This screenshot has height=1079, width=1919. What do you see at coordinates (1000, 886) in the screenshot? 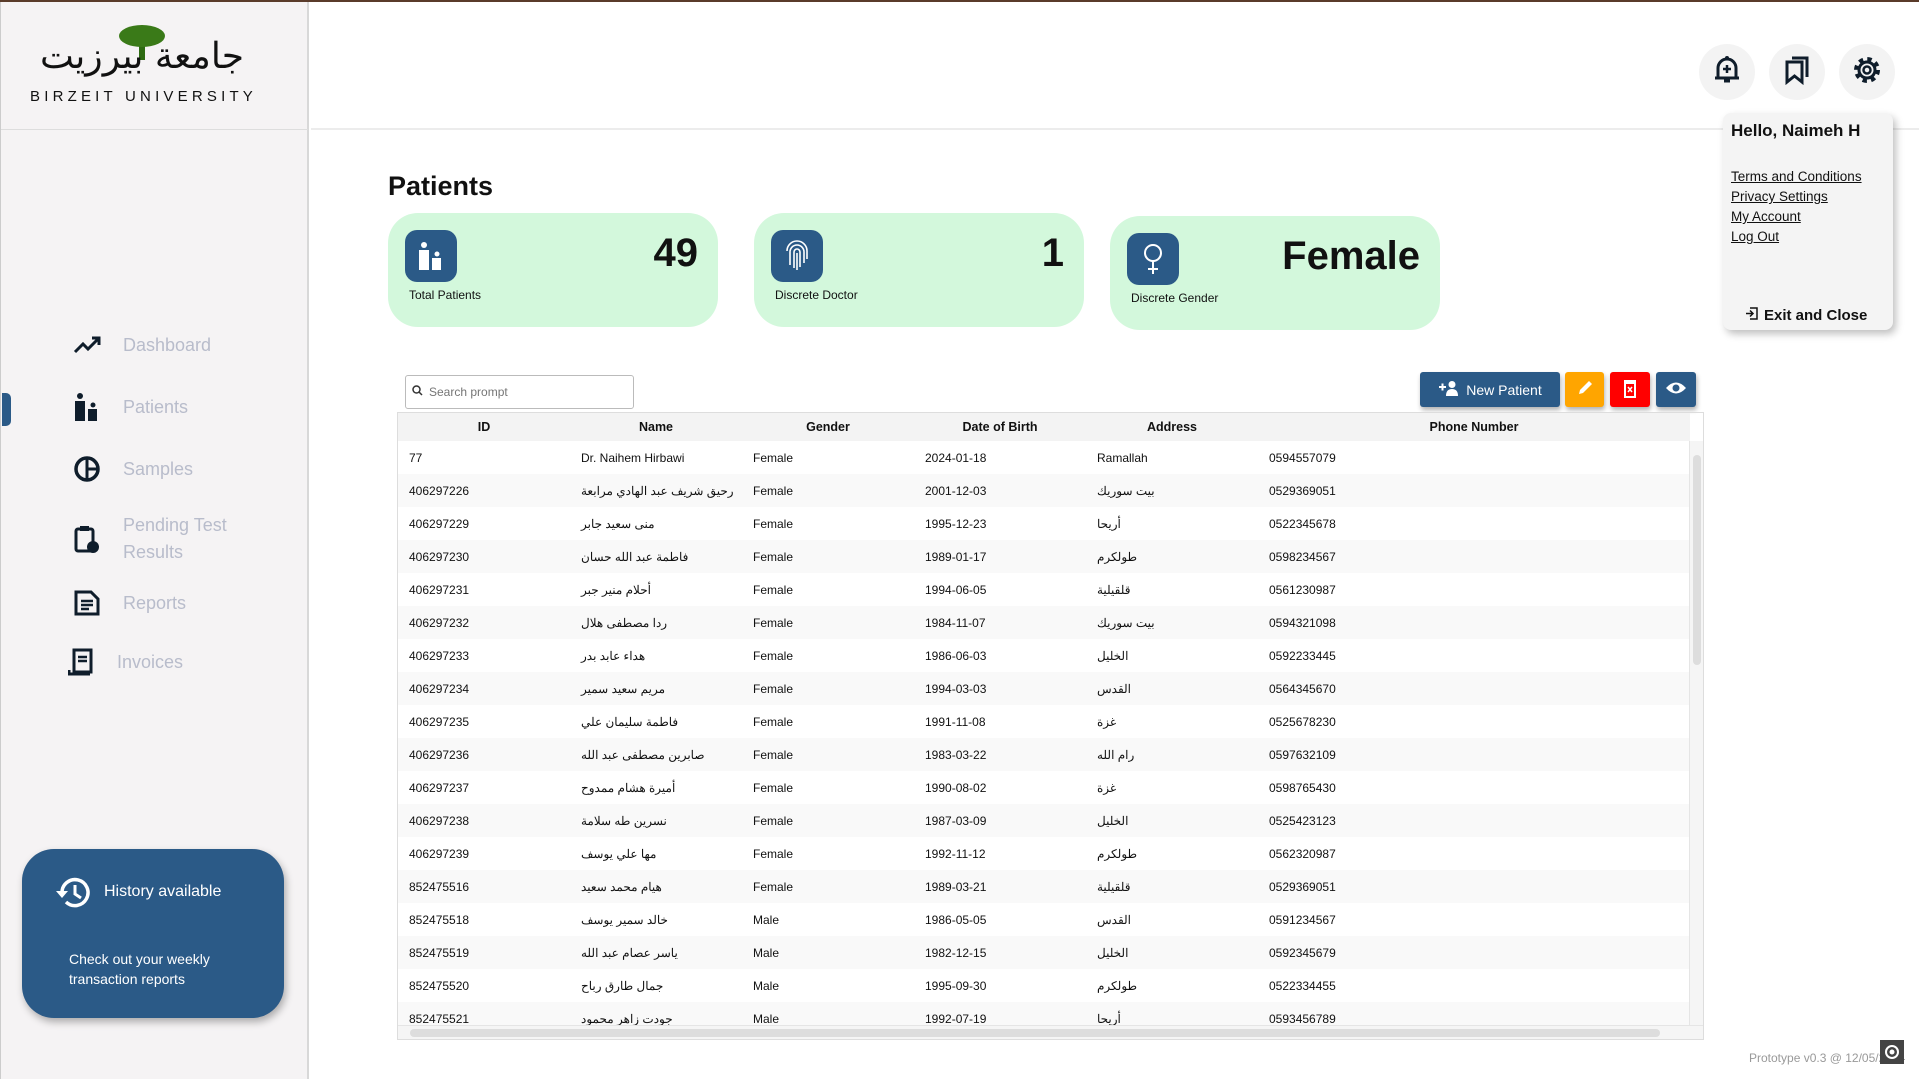
I see `cell-dob: 1989-03-21` at bounding box center [1000, 886].